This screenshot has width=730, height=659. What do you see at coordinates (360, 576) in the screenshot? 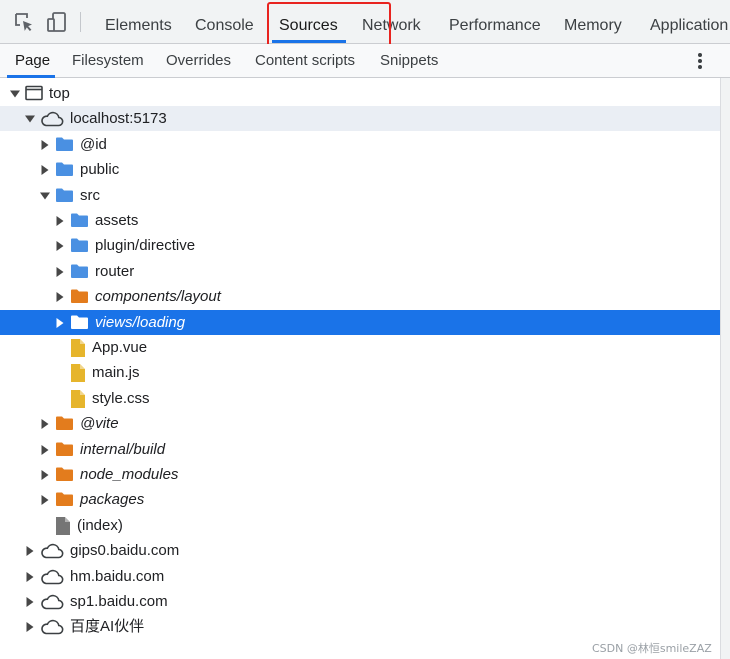
I see `tree-row: hm.baidu.com` at bounding box center [360, 576].